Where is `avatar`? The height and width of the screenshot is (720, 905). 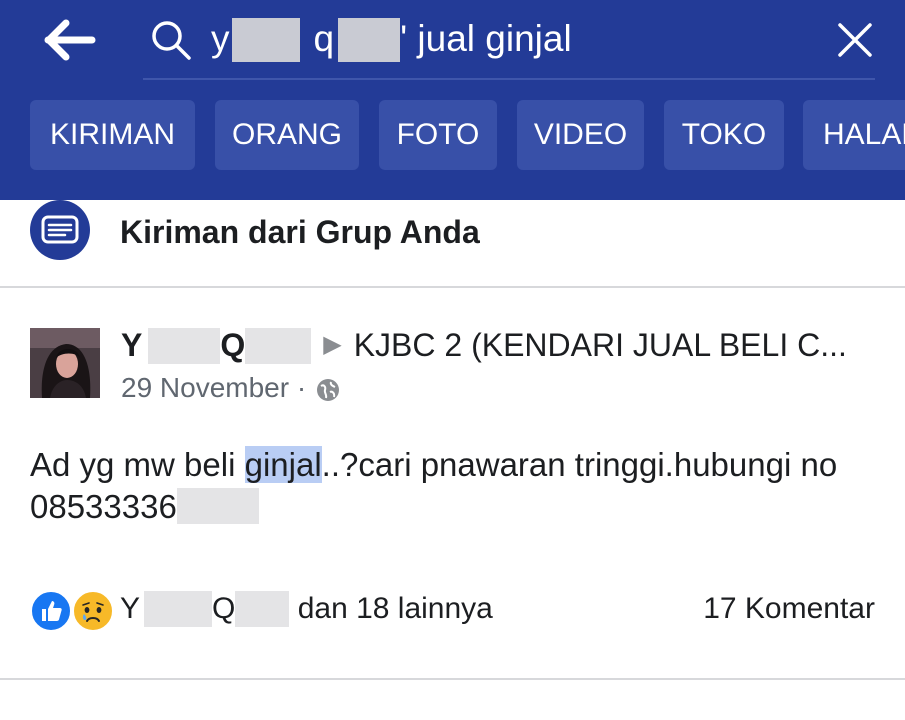 avatar is located at coordinates (65, 363).